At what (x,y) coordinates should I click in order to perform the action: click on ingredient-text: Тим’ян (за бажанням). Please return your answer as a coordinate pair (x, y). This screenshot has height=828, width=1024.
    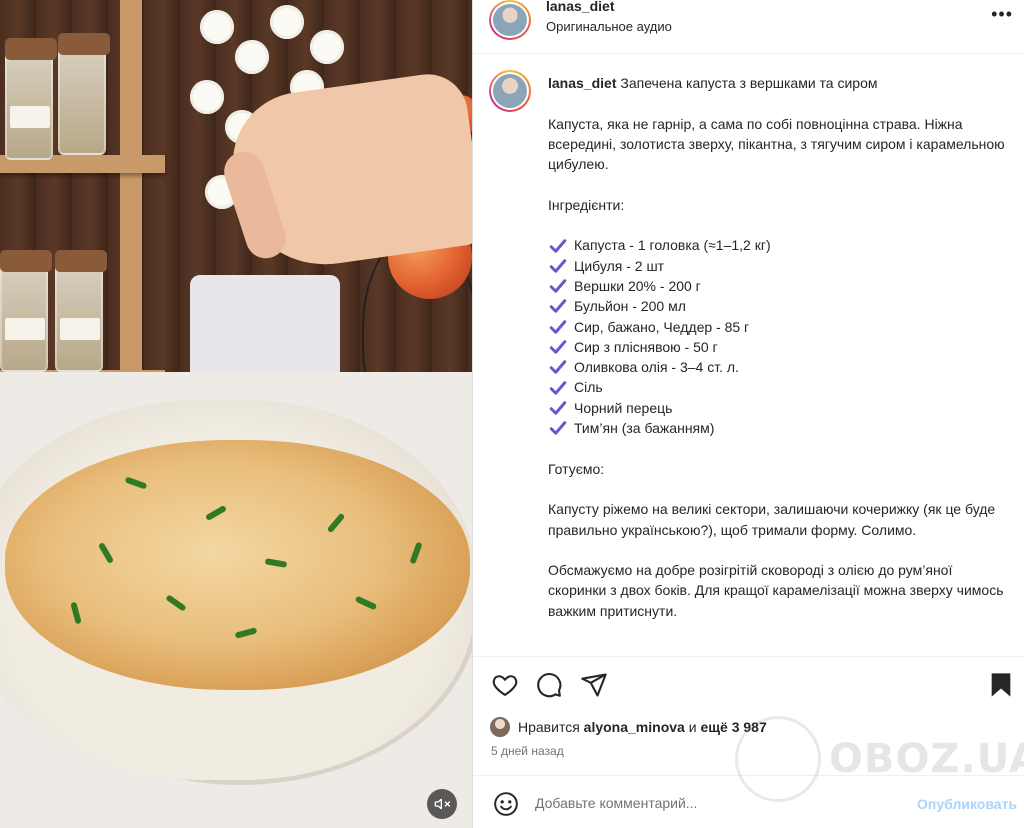
    Looking at the image, I should click on (644, 428).